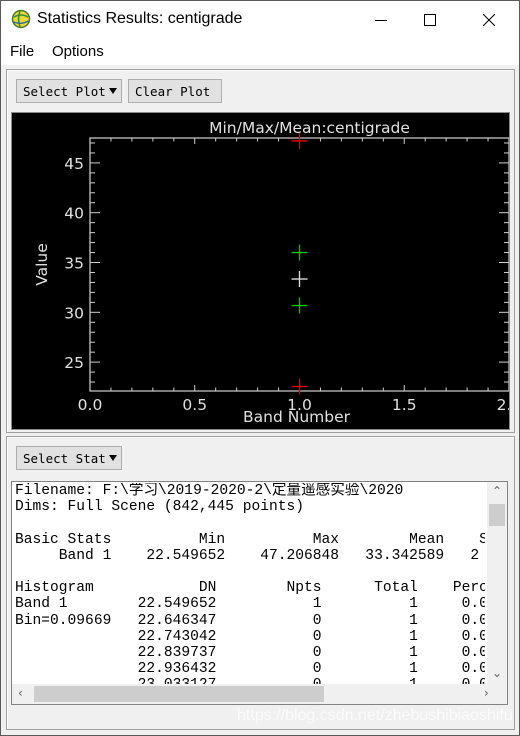 The height and width of the screenshot is (736, 520). I want to click on x-tick-label: 0.0, so click(90, 405).